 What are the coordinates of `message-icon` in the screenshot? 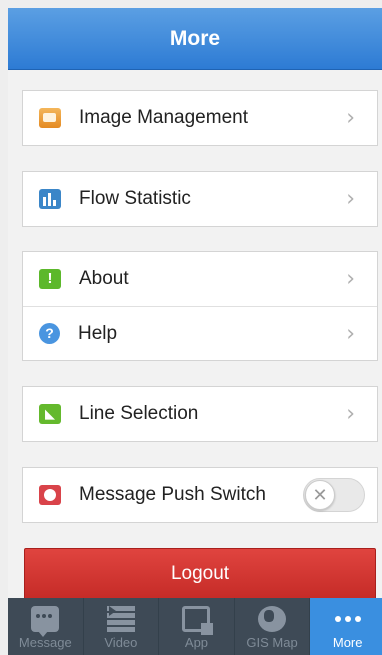 It's located at (45, 621).